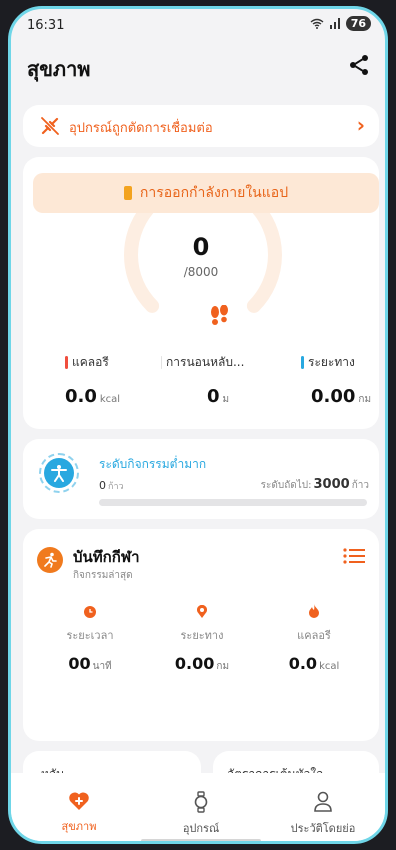  What do you see at coordinates (201, 814) in the screenshot?
I see `tab-device: อุปกรณ์` at bounding box center [201, 814].